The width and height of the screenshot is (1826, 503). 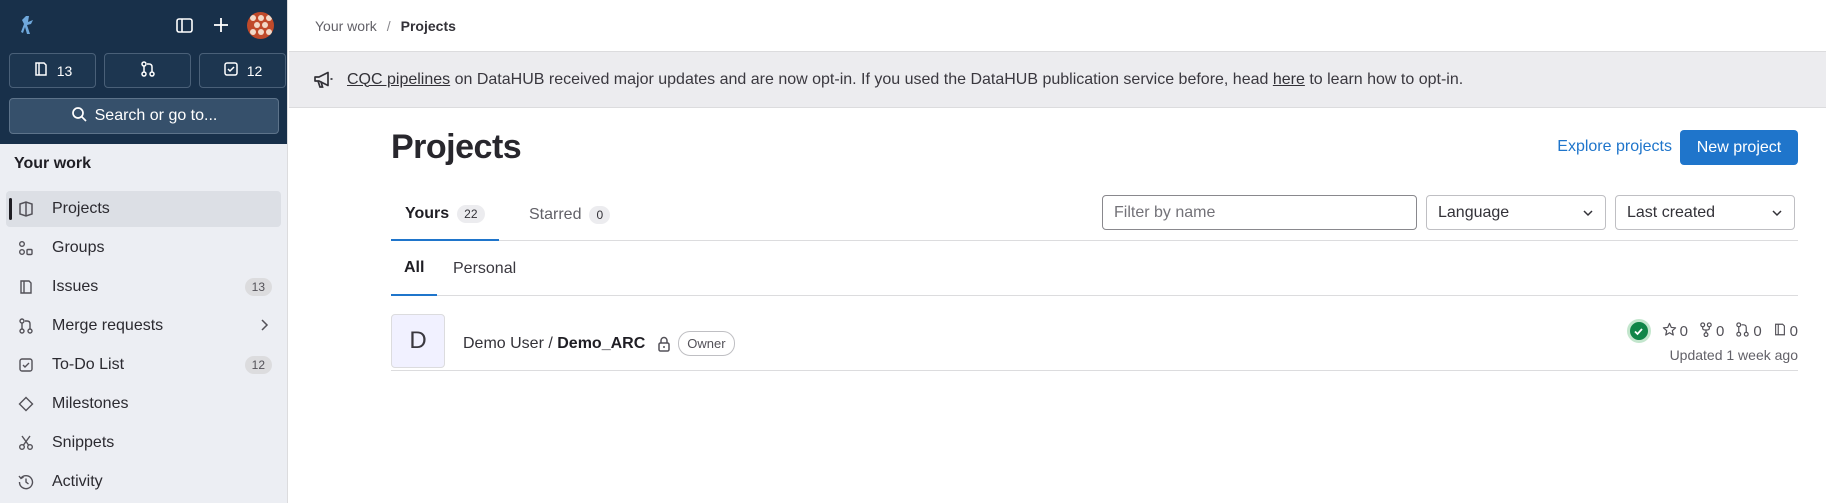 What do you see at coordinates (427, 213) in the screenshot?
I see `tab-label: Yours` at bounding box center [427, 213].